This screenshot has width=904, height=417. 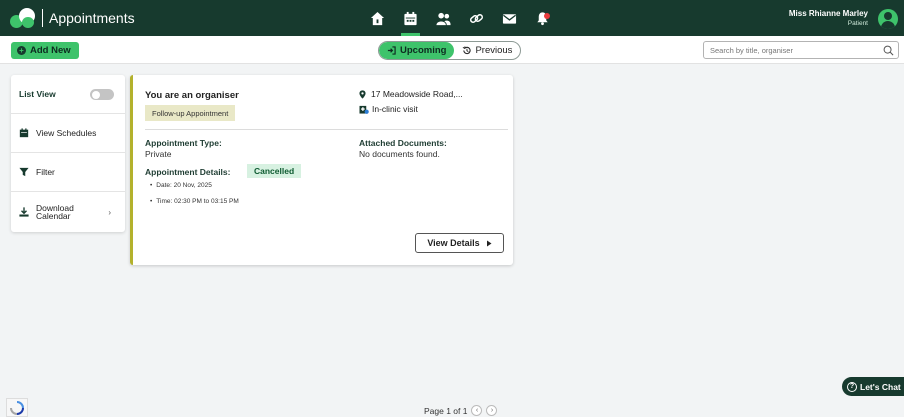 What do you see at coordinates (857, 23) in the screenshot?
I see `user-role: Patient` at bounding box center [857, 23].